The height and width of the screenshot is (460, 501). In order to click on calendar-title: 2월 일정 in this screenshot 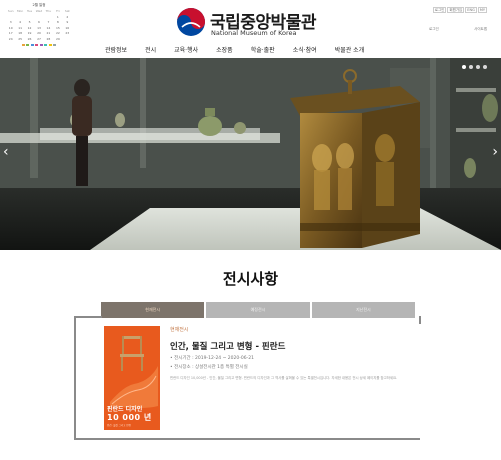, I will do `click(39, 5)`.